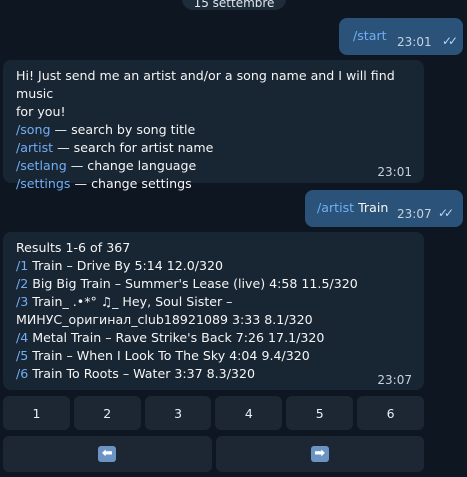  I want to click on result-link-5: /5, so click(22, 355).